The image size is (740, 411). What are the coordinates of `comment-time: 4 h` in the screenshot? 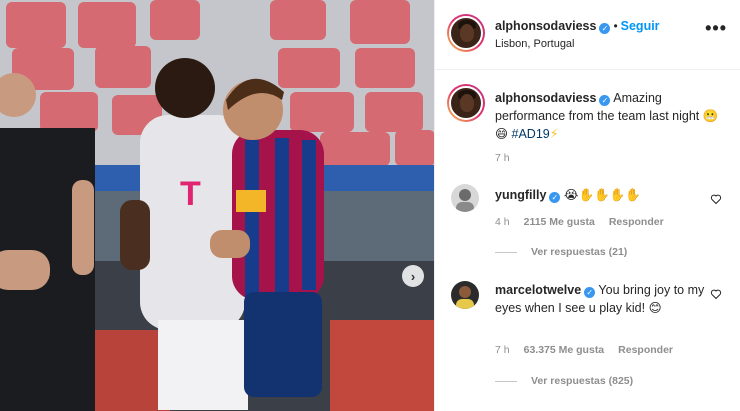 It's located at (502, 222).